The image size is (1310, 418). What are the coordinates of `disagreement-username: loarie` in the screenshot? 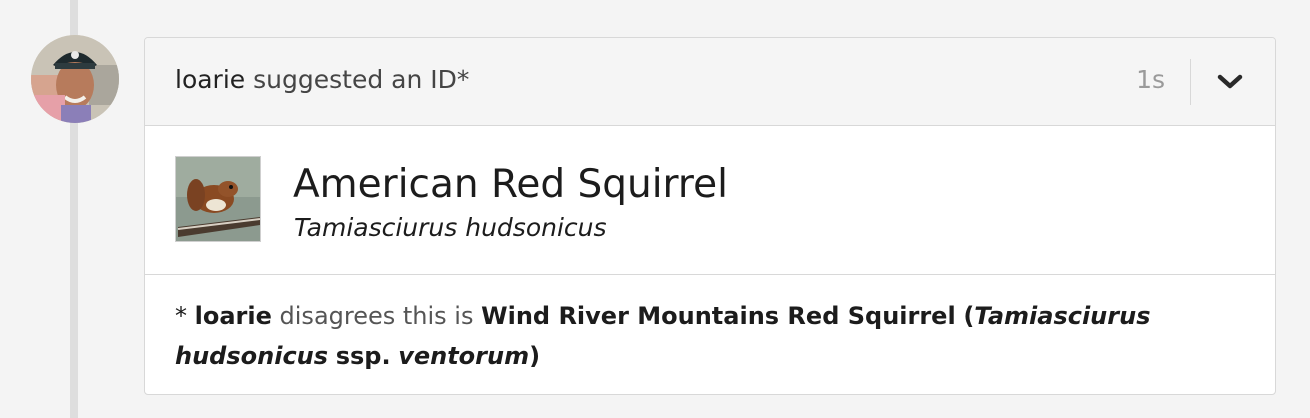 It's located at (233, 316).